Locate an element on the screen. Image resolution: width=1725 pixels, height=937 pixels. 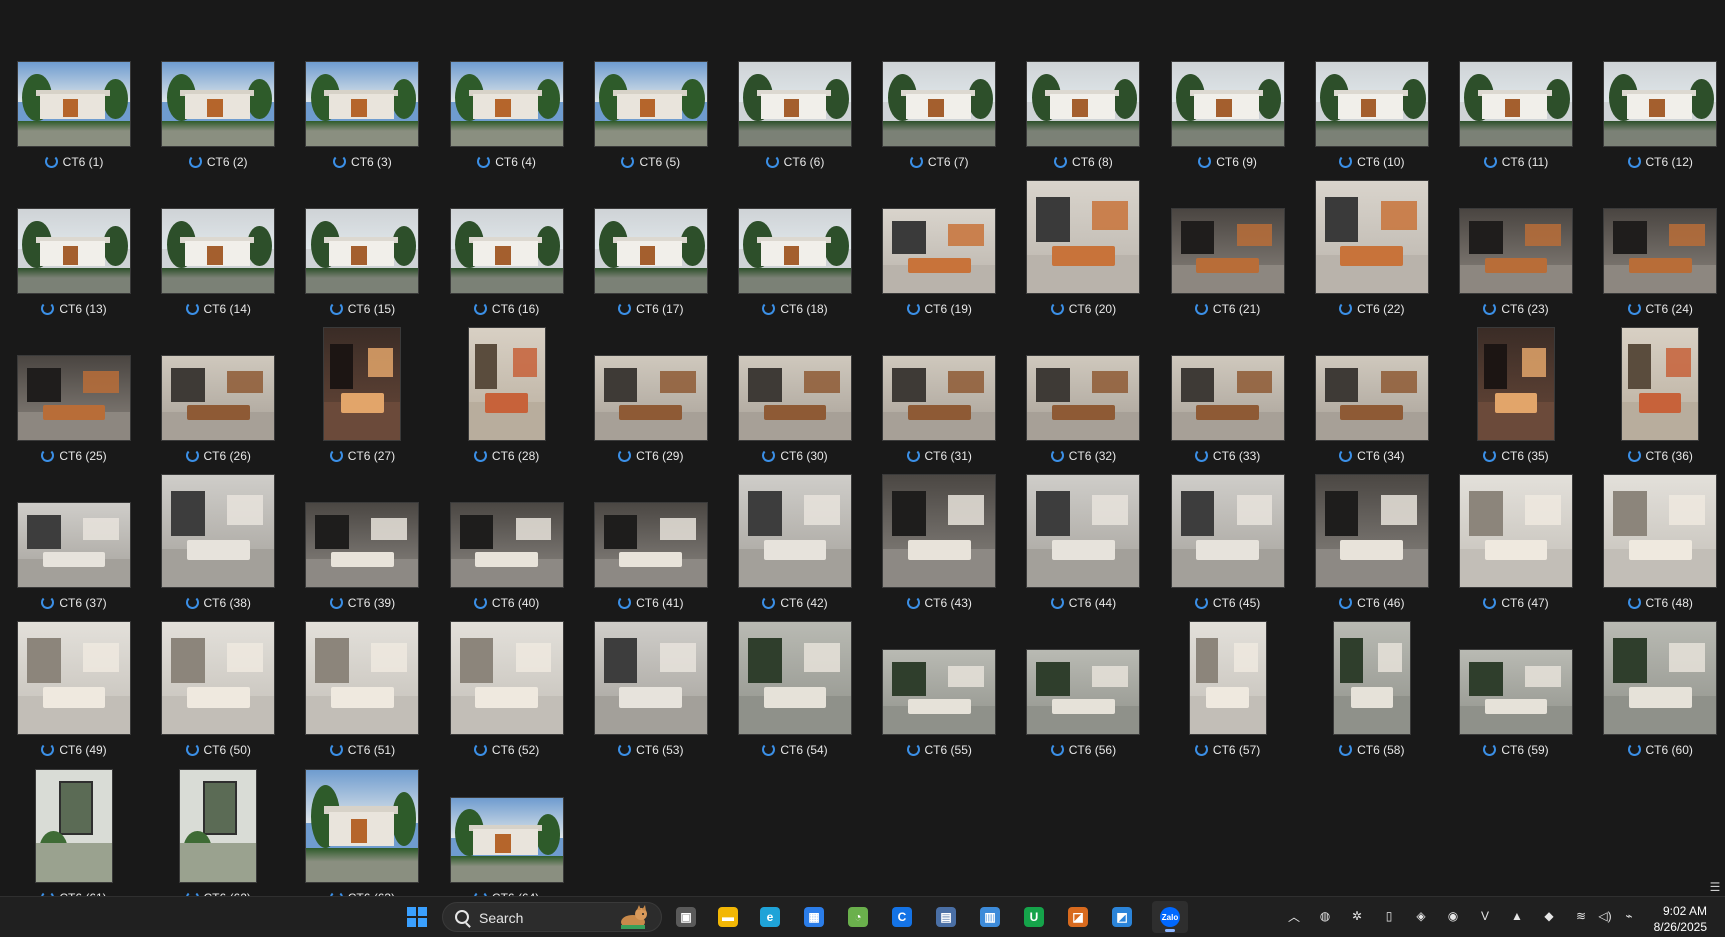
zalo-icon: Zalo is located at coordinates (1170, 917).